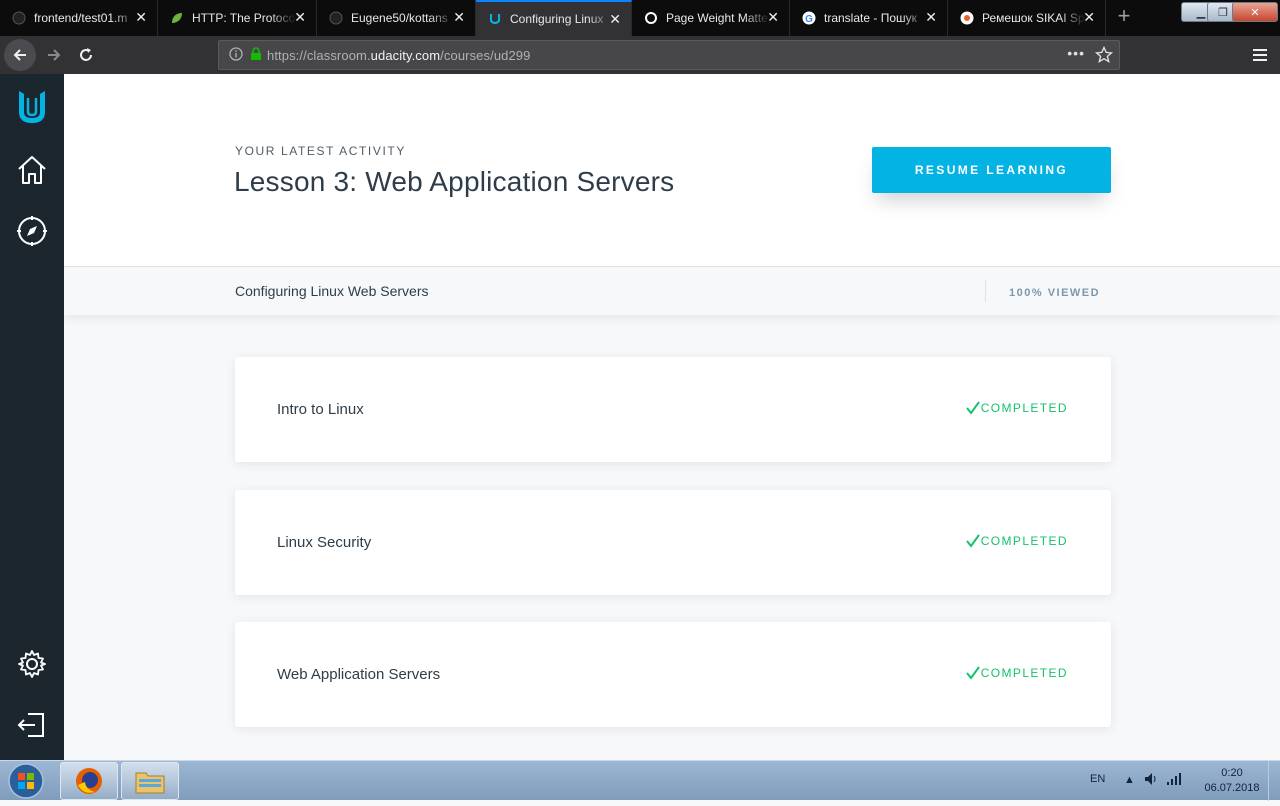 Image resolution: width=1280 pixels, height=806 pixels. What do you see at coordinates (1232, 773) in the screenshot?
I see `clock-time: 0:20` at bounding box center [1232, 773].